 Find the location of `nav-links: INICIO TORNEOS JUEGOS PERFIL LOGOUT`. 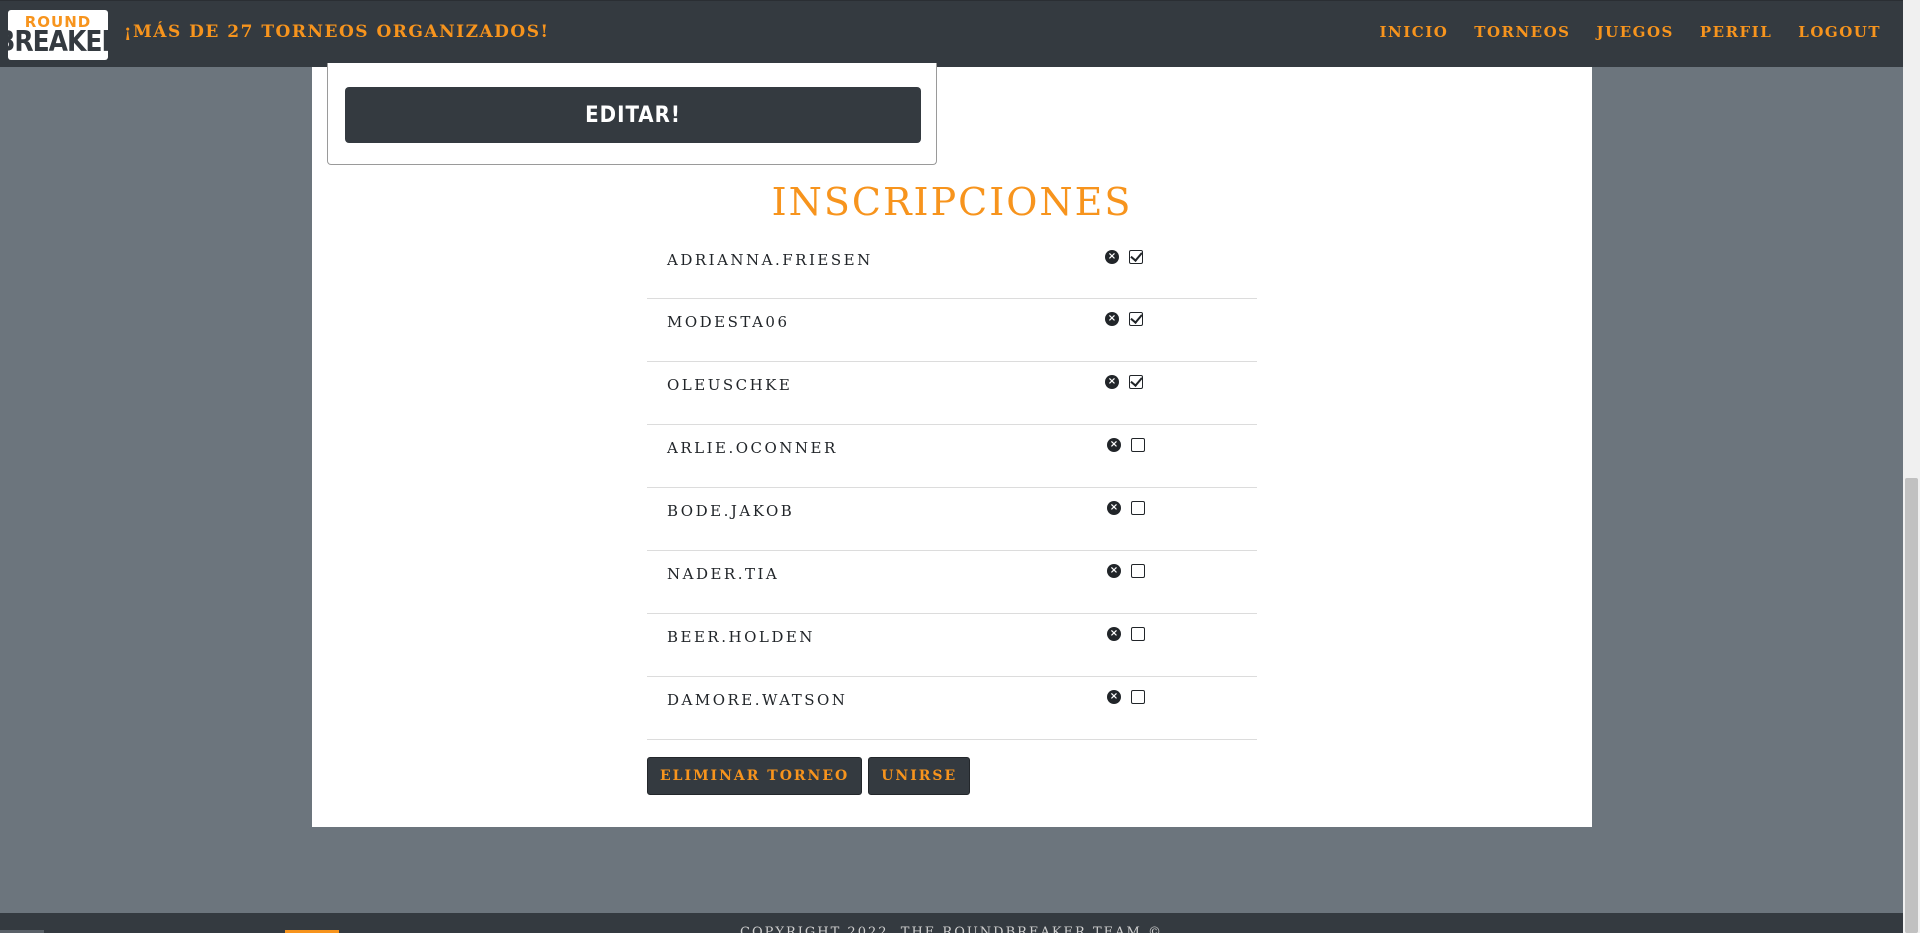

nav-links: INICIO TORNEOS JUEGOS PERFIL LOGOUT is located at coordinates (1630, 32).